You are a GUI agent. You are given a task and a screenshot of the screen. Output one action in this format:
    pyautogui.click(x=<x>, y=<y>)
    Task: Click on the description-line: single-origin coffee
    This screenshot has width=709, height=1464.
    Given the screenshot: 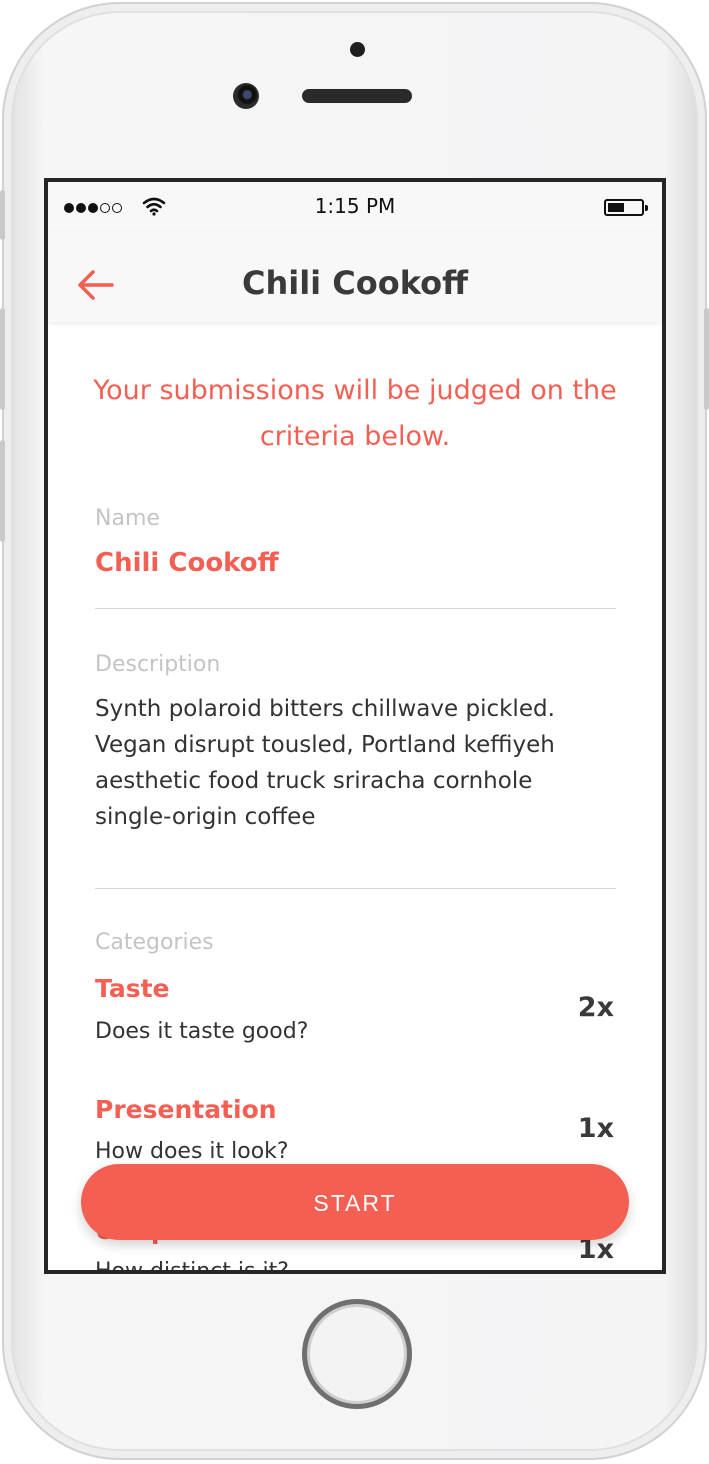 What is the action you would take?
    pyautogui.click(x=205, y=817)
    